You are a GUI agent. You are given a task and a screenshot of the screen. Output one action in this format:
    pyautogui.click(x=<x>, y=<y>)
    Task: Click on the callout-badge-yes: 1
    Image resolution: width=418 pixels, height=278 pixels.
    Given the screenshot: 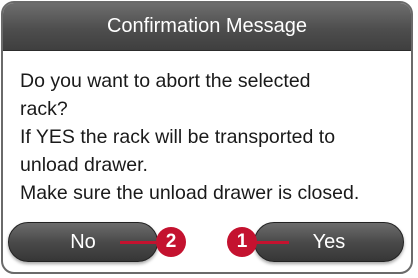 What is the action you would take?
    pyautogui.click(x=242, y=242)
    